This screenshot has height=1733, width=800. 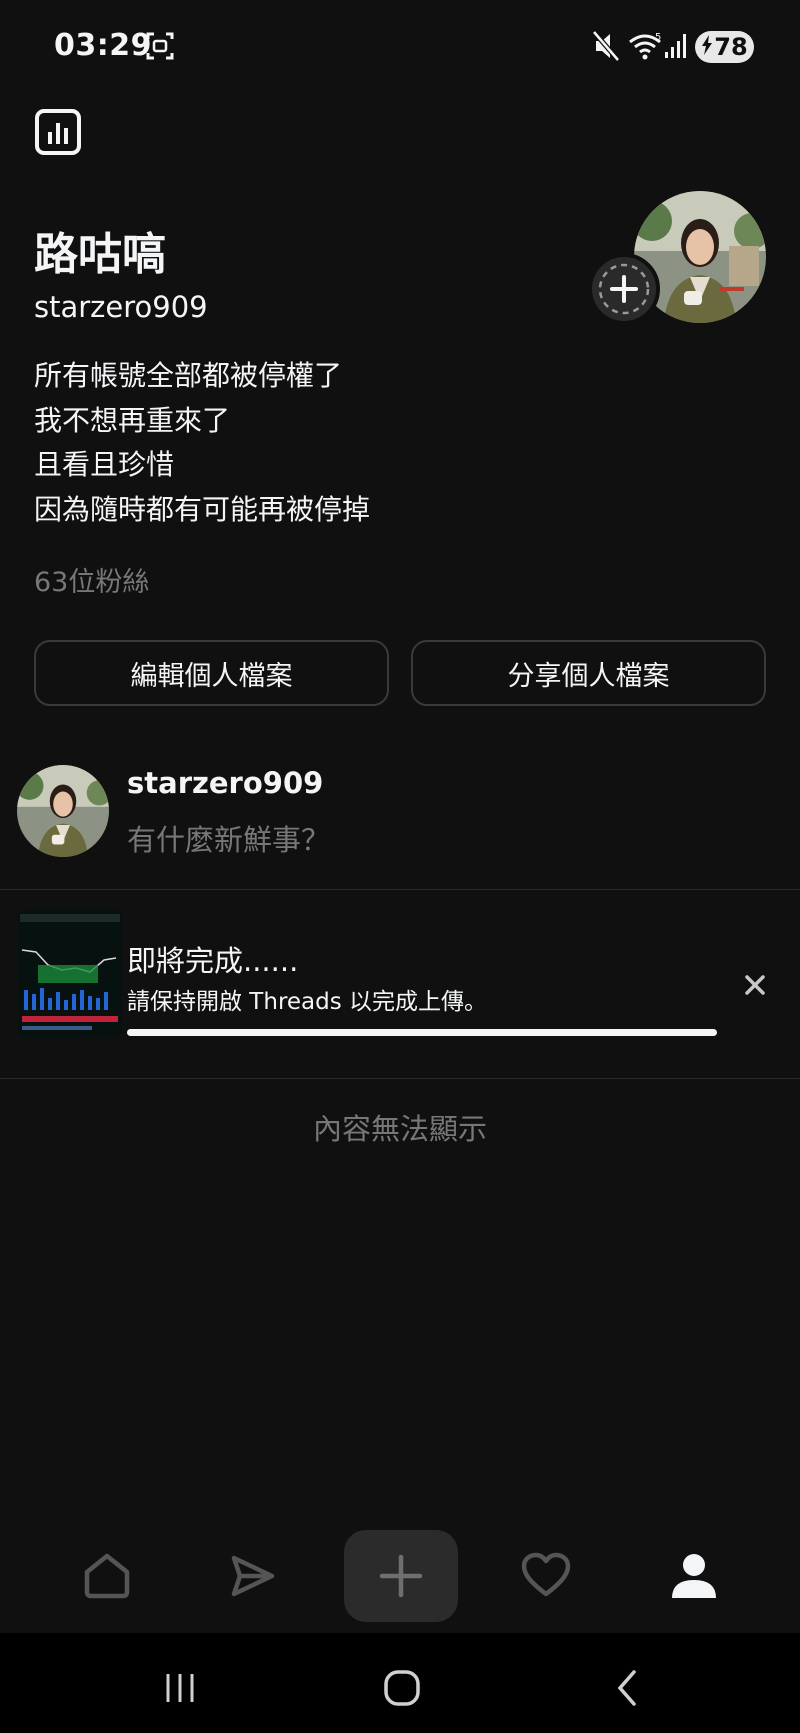 What do you see at coordinates (228, 838) in the screenshot?
I see `composer-input: 有什麼新鮮事？` at bounding box center [228, 838].